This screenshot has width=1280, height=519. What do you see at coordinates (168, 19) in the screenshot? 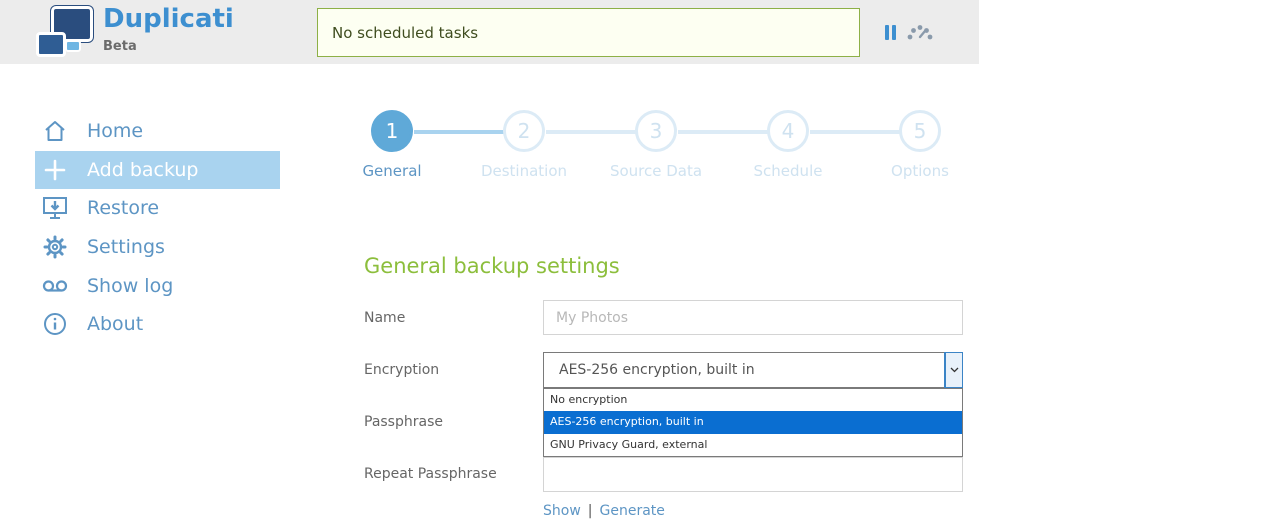
I see `brand-name: Duplicati` at bounding box center [168, 19].